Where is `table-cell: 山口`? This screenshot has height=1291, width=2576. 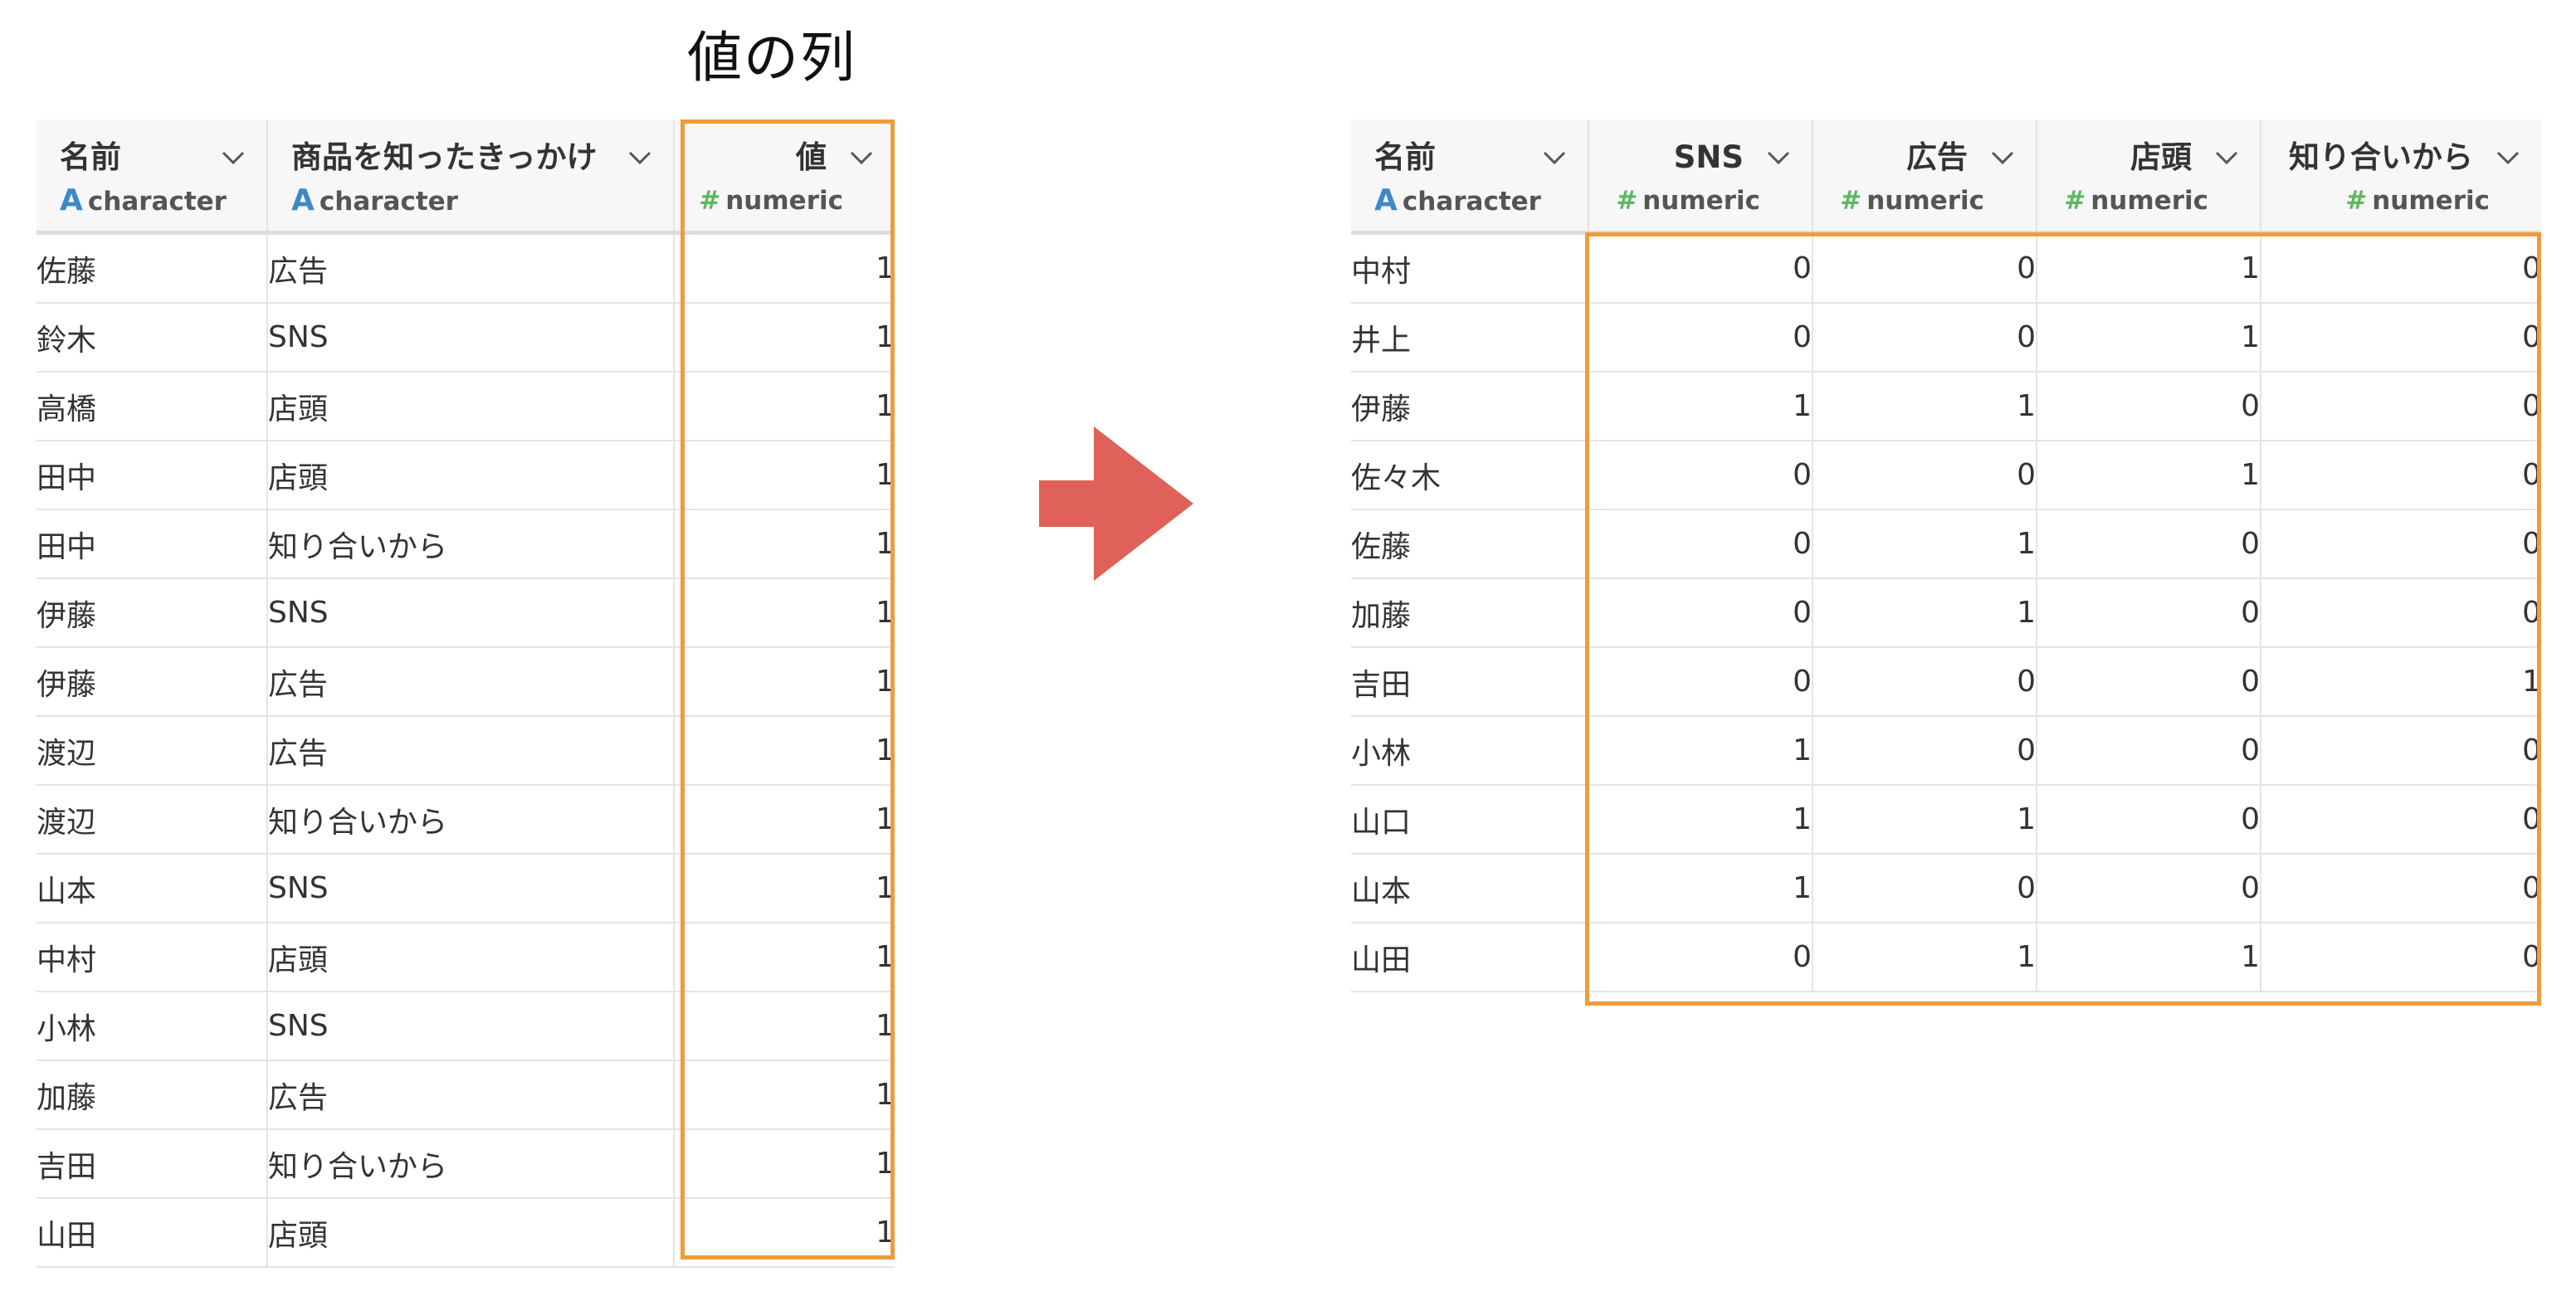
table-cell: 山口 is located at coordinates (1470, 820).